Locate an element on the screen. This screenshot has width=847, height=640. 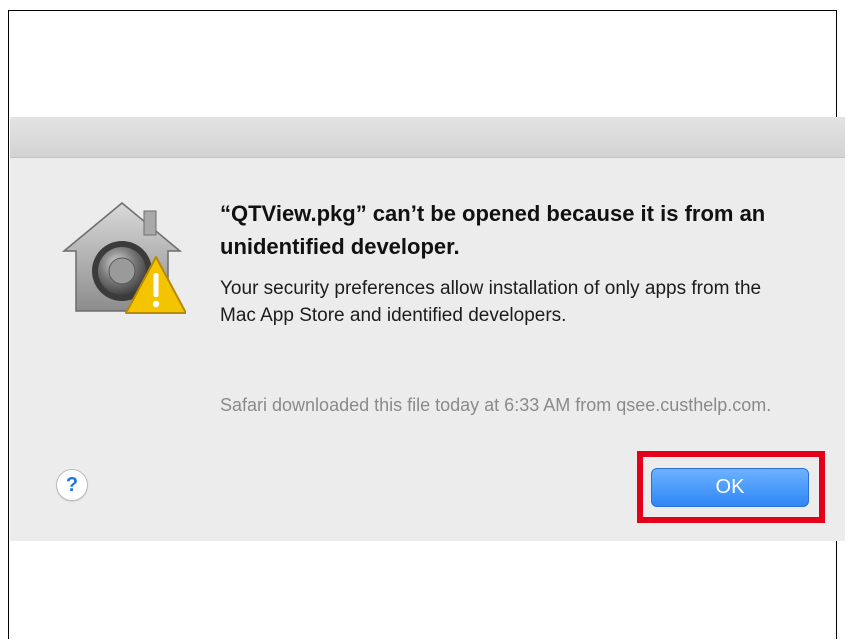
house-lock-icon is located at coordinates (124, 258).